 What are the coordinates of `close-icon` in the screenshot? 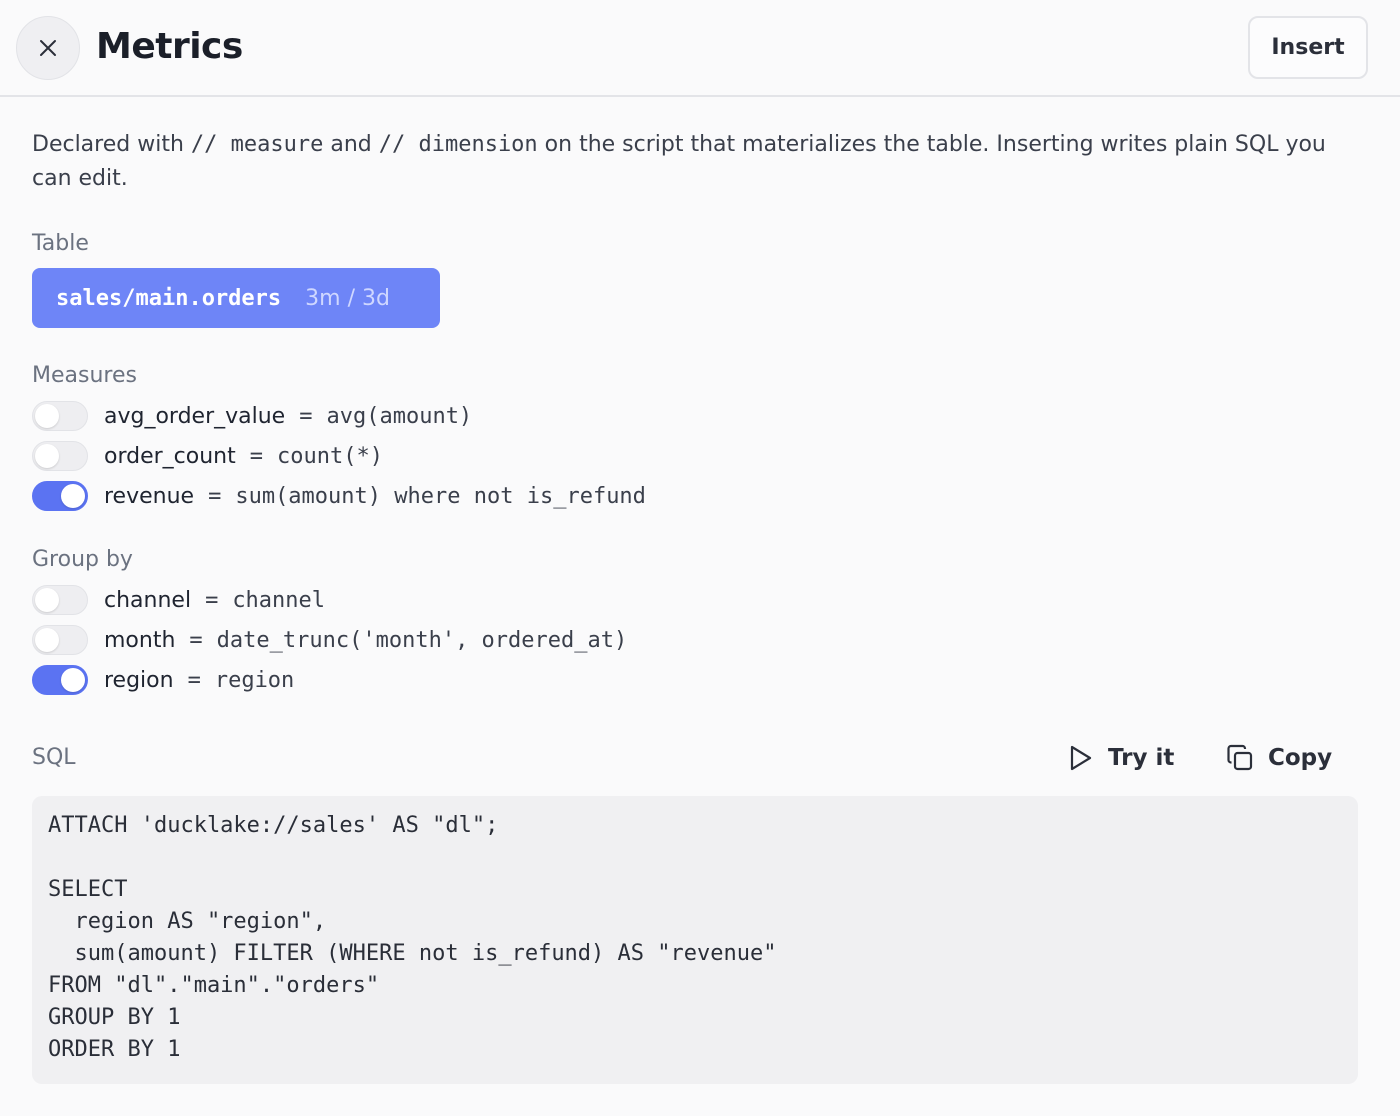 It's located at (48, 48).